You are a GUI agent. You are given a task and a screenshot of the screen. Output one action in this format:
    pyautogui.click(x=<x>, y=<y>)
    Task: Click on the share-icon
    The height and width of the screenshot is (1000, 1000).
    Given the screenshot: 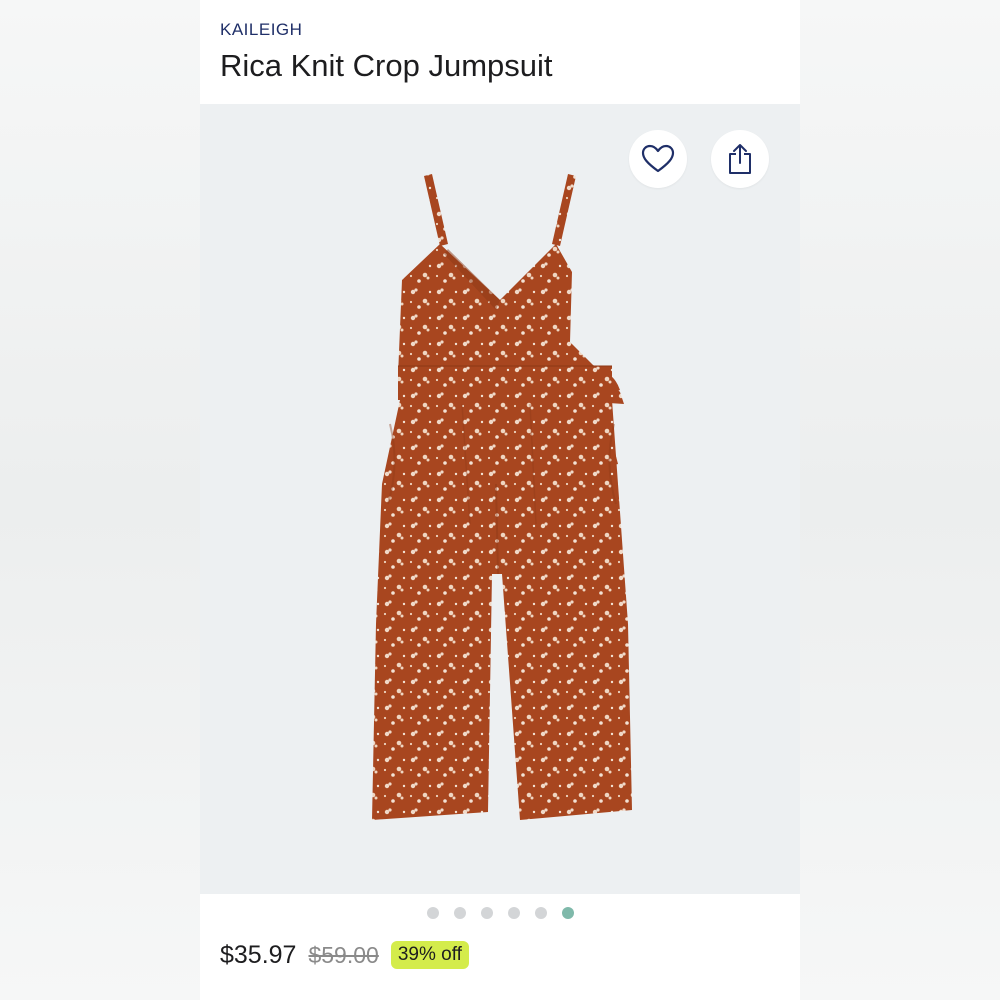 What is the action you would take?
    pyautogui.click(x=740, y=159)
    